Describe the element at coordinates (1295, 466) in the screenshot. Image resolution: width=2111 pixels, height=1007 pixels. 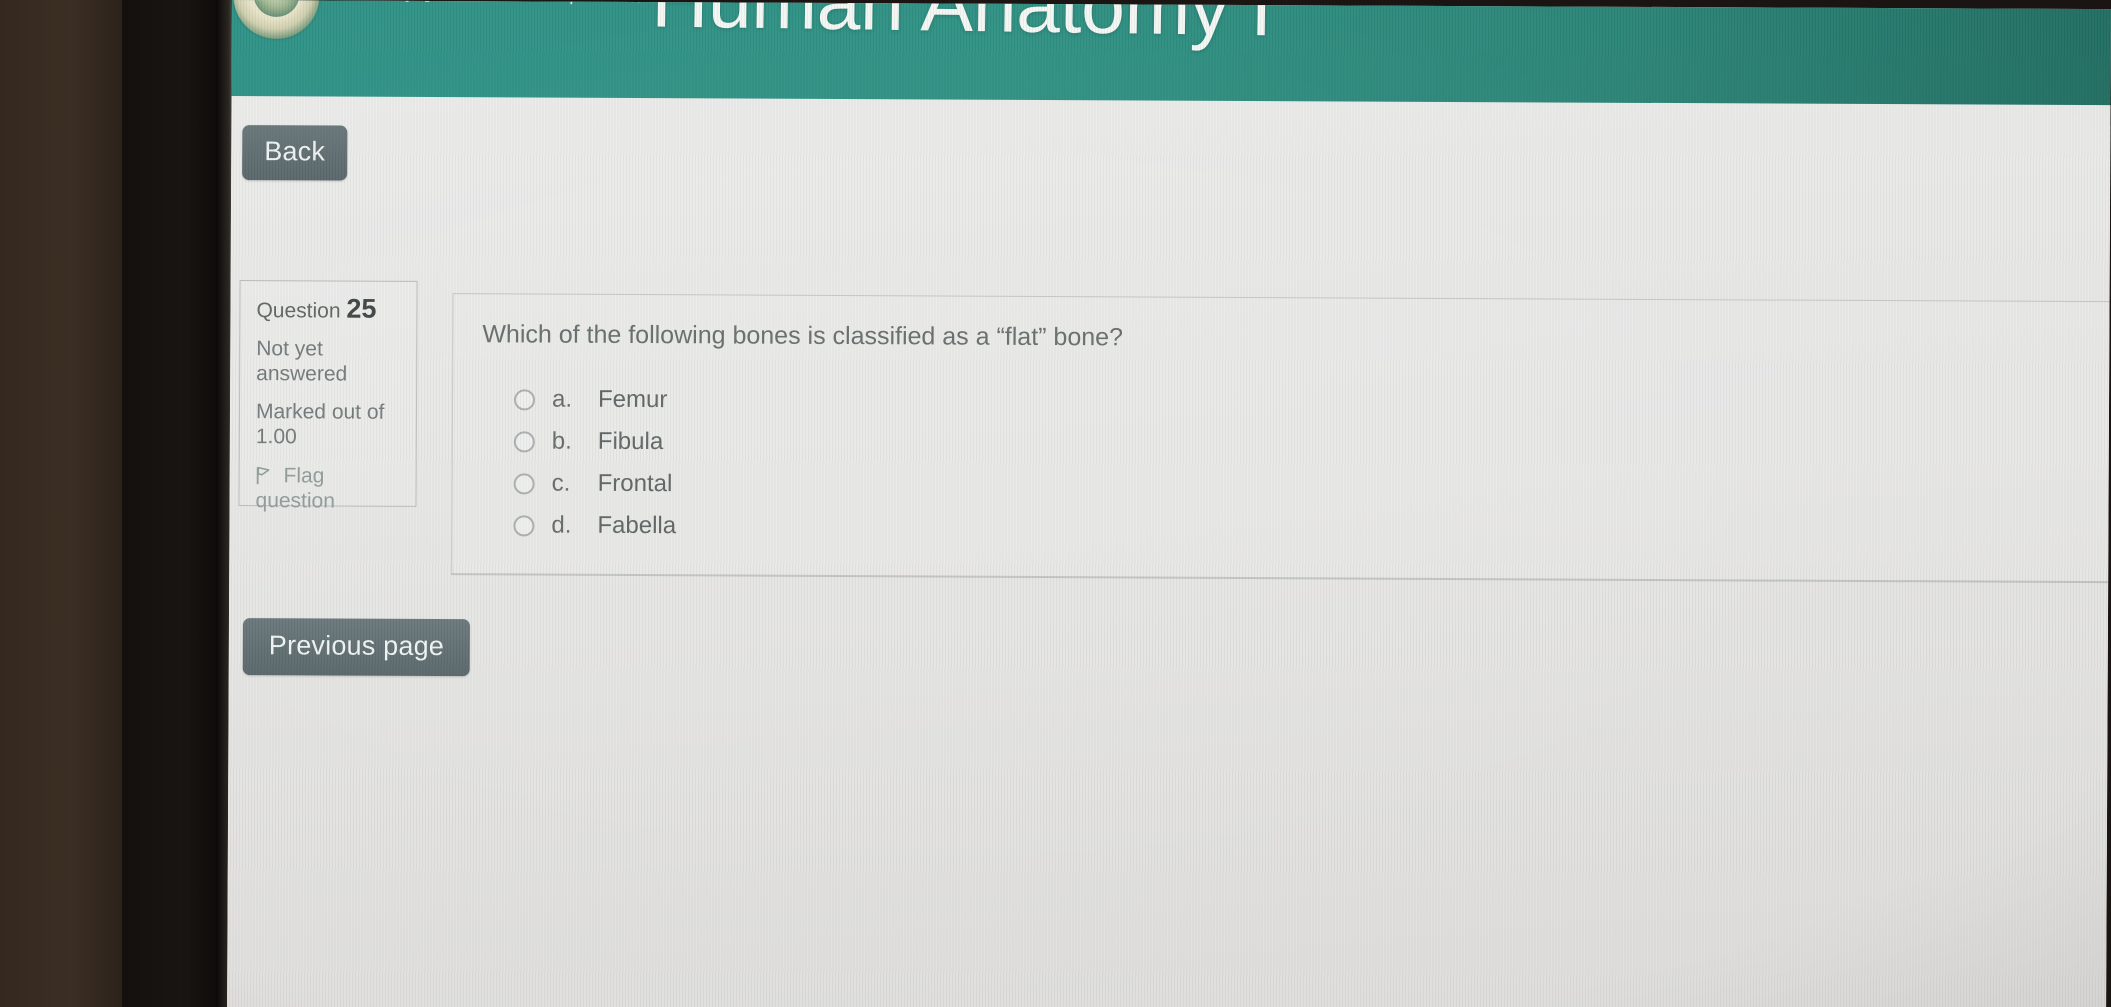
I see `answer-options: a. Femur b. Fibula c. Frontal d. Fabella` at that location.